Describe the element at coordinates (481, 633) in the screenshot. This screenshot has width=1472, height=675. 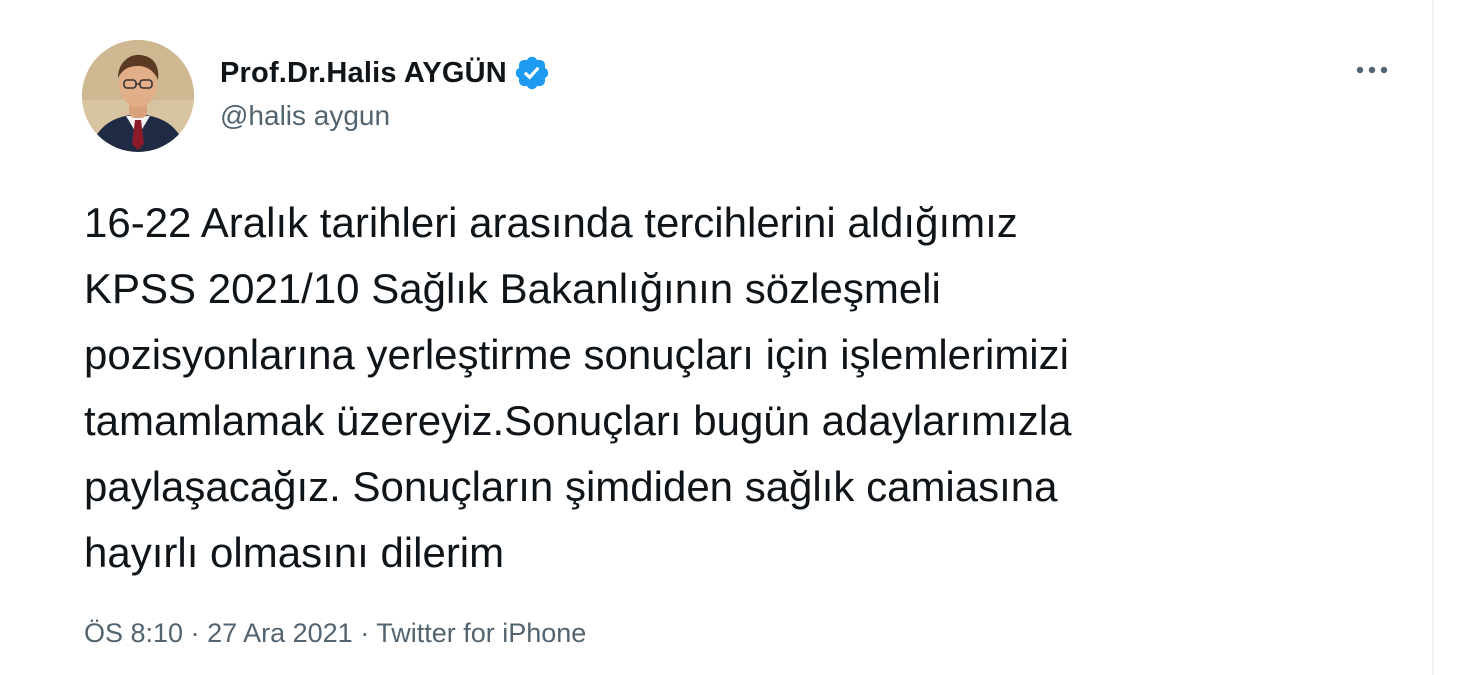
I see `tweet-source: Twitter for iPhone` at that location.